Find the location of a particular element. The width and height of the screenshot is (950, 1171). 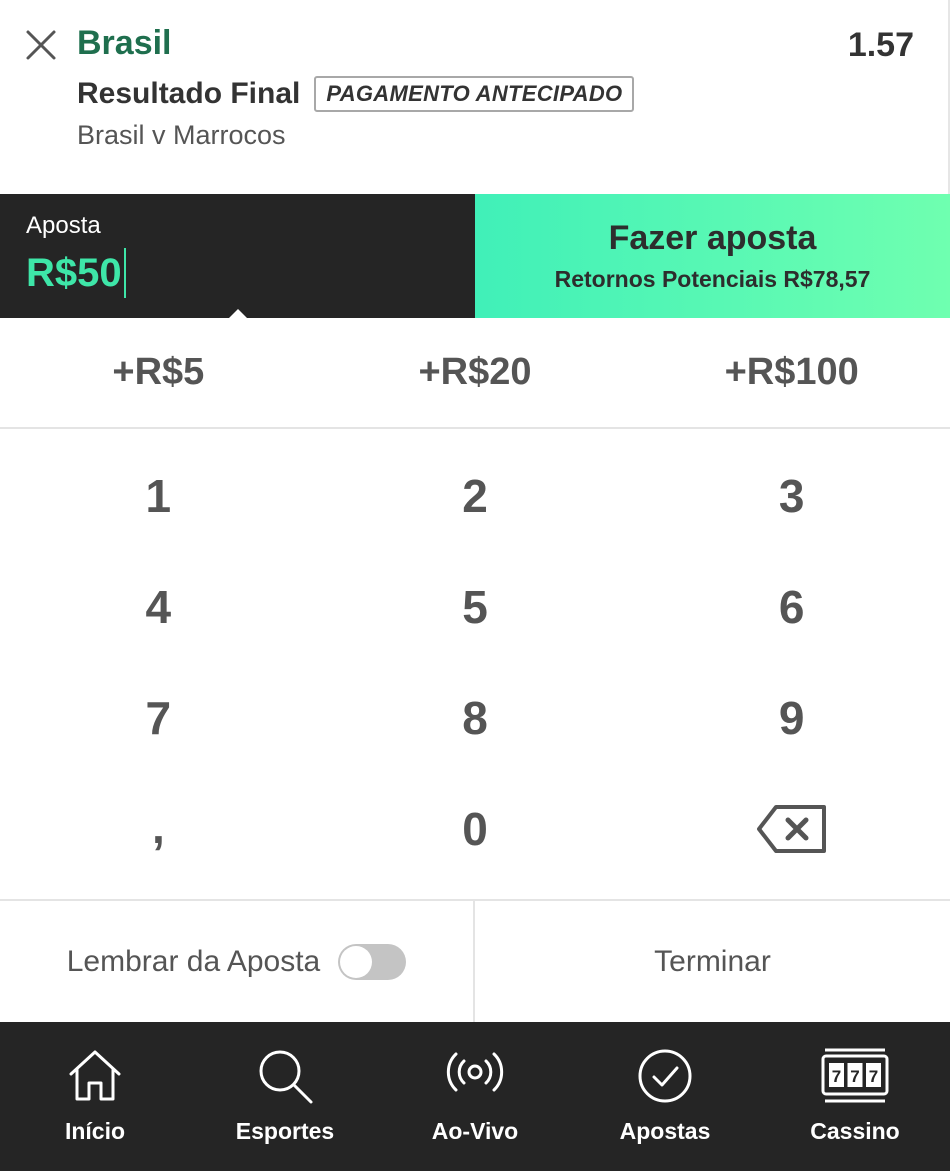

toggle-knob is located at coordinates (356, 961).